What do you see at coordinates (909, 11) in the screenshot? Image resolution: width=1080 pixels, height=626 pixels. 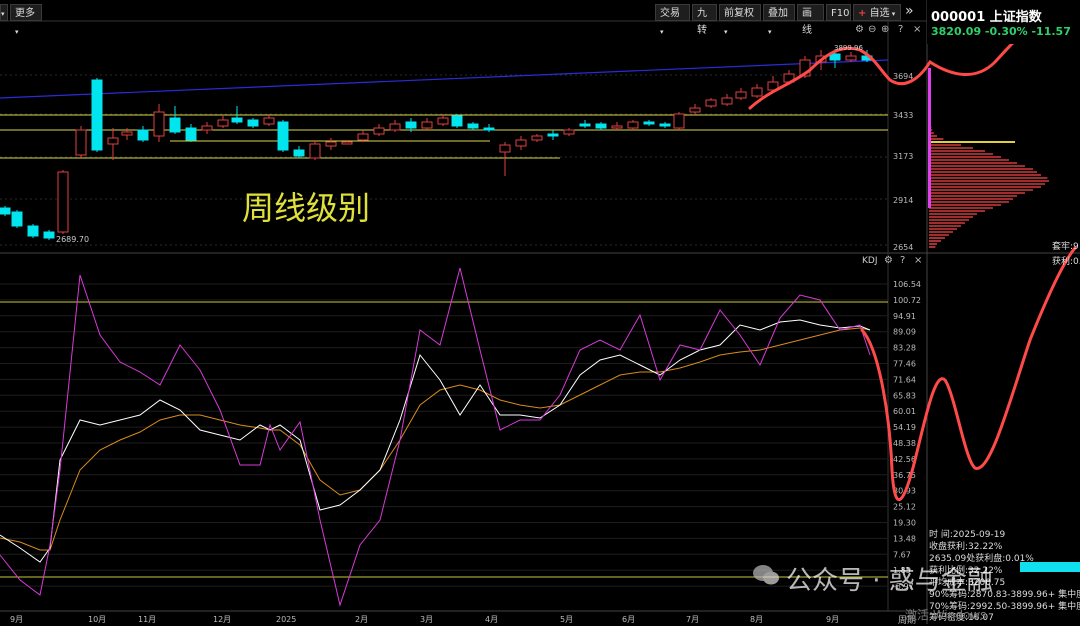 I see `double-chevron-right-icon: »` at bounding box center [909, 11].